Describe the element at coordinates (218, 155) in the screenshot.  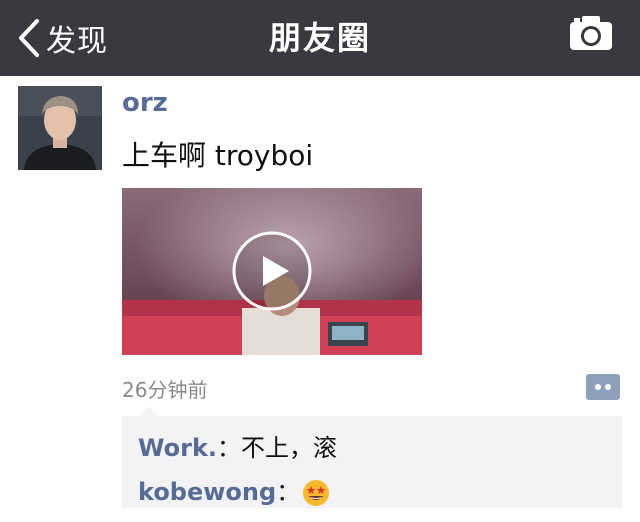
I see `post-text: 上车啊 troyboi` at that location.